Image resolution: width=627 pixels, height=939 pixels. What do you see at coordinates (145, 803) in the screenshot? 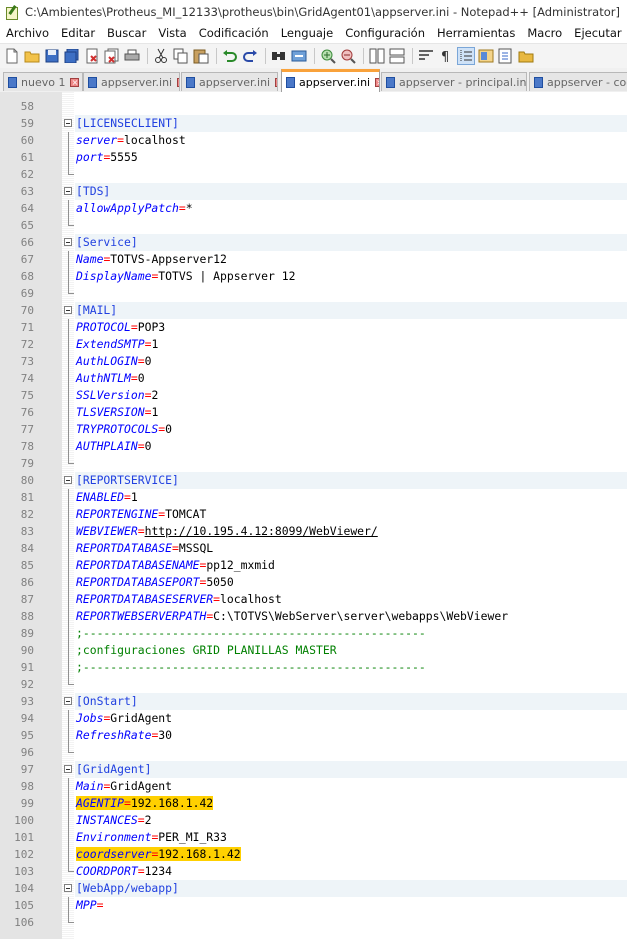
I see `highlighted-entry: AGENTIP=192.168.1.42` at bounding box center [145, 803].